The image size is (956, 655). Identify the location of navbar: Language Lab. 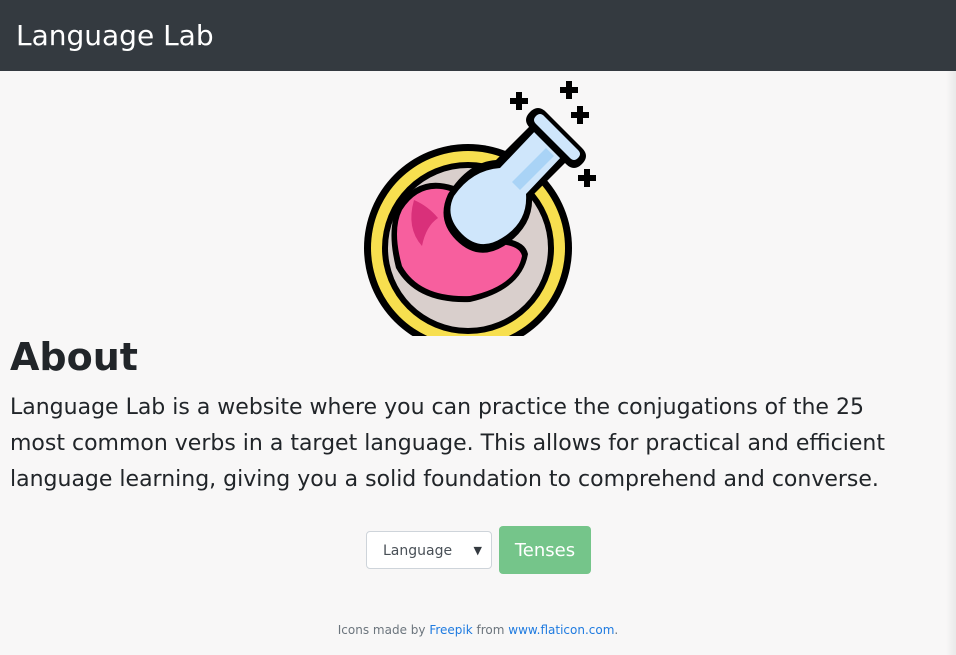
(478, 35).